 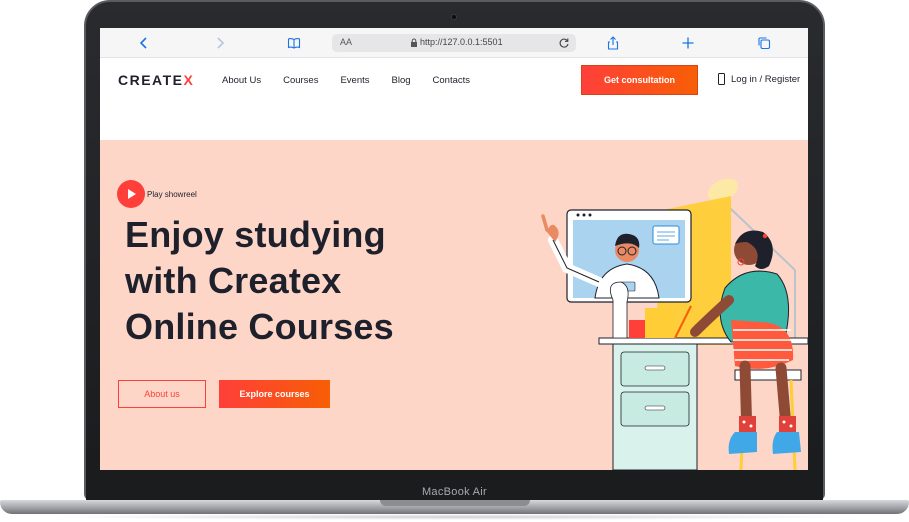 I want to click on laptop-shadow, so click(x=454, y=517).